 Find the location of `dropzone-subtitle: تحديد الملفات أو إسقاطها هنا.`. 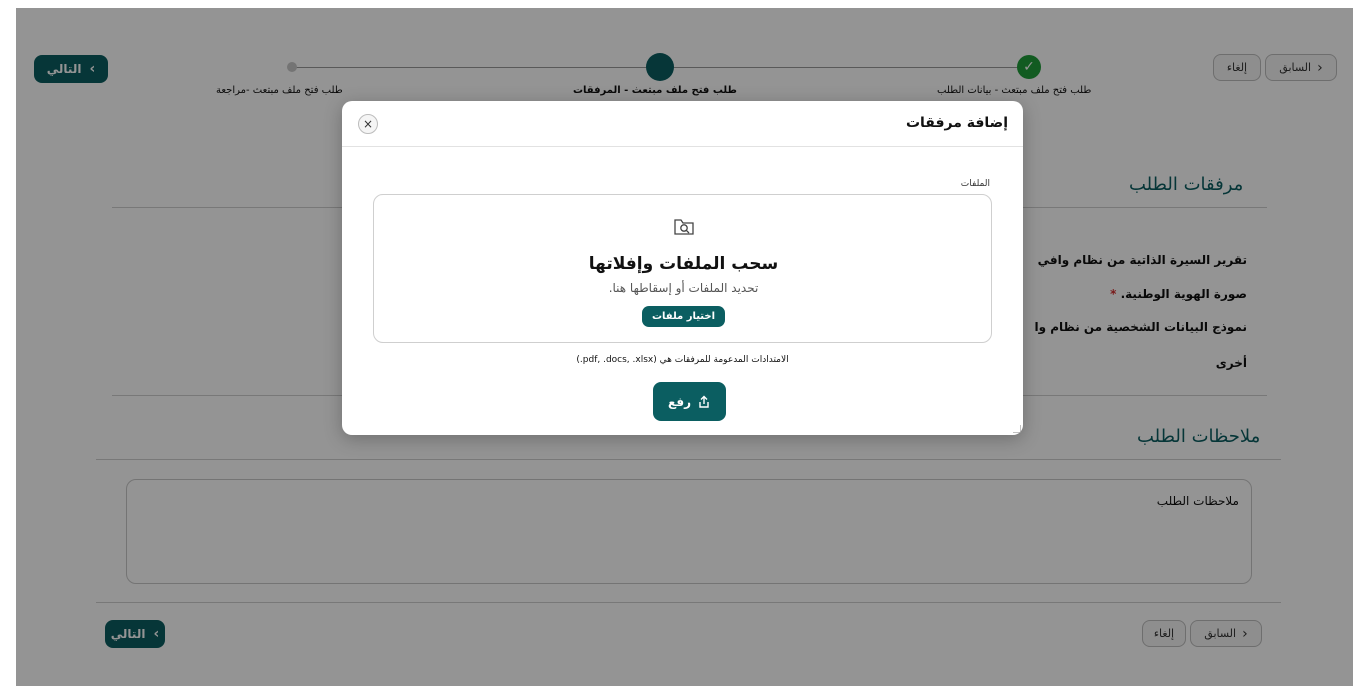

dropzone-subtitle: تحديد الملفات أو إسقاطها هنا. is located at coordinates (683, 288).